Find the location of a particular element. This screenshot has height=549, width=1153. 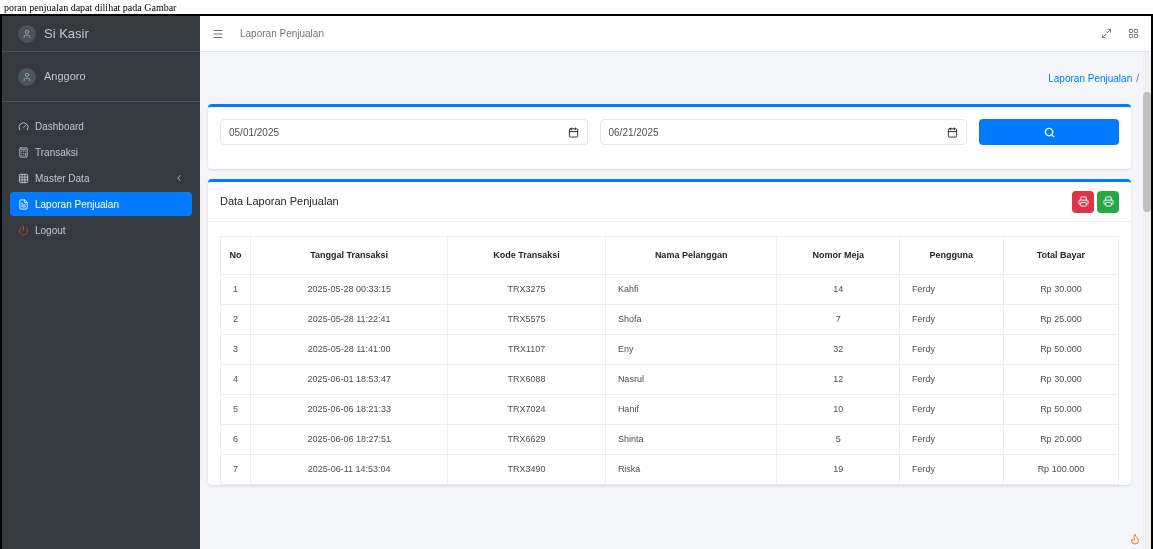

print-excel-button is located at coordinates (1108, 201).